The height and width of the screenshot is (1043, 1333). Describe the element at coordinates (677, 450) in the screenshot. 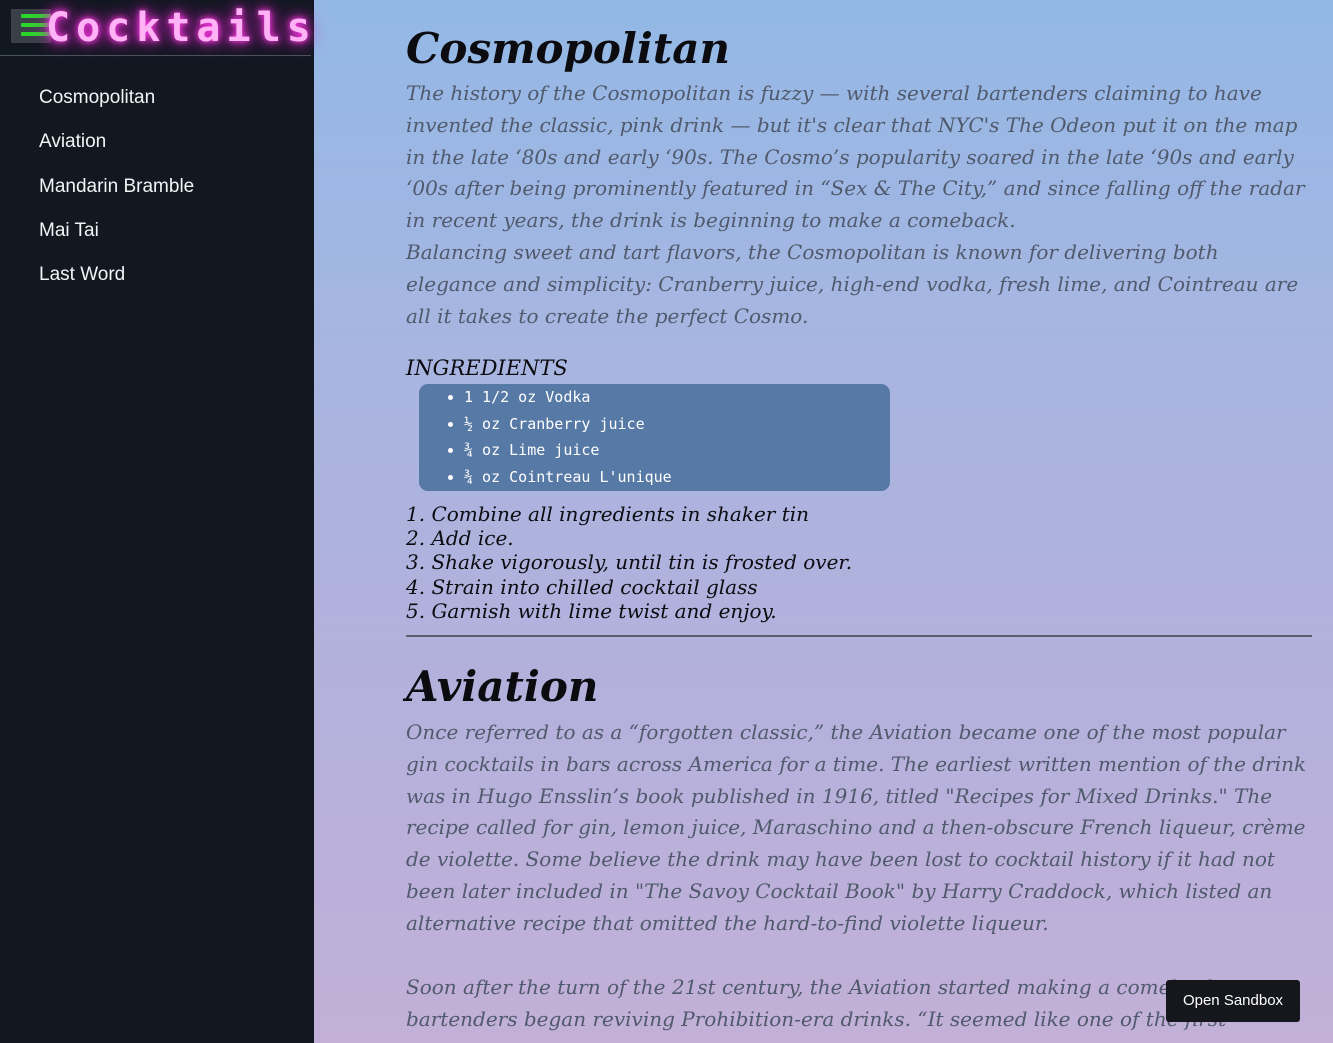

I see `ingredient-item: ¾ oz Lime juice` at that location.